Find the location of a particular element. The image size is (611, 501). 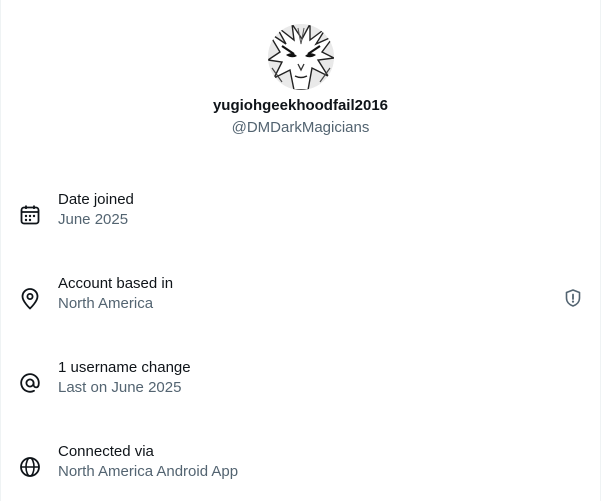

detail-row-connected-via: Connected via North America Android App is located at coordinates (300, 466).